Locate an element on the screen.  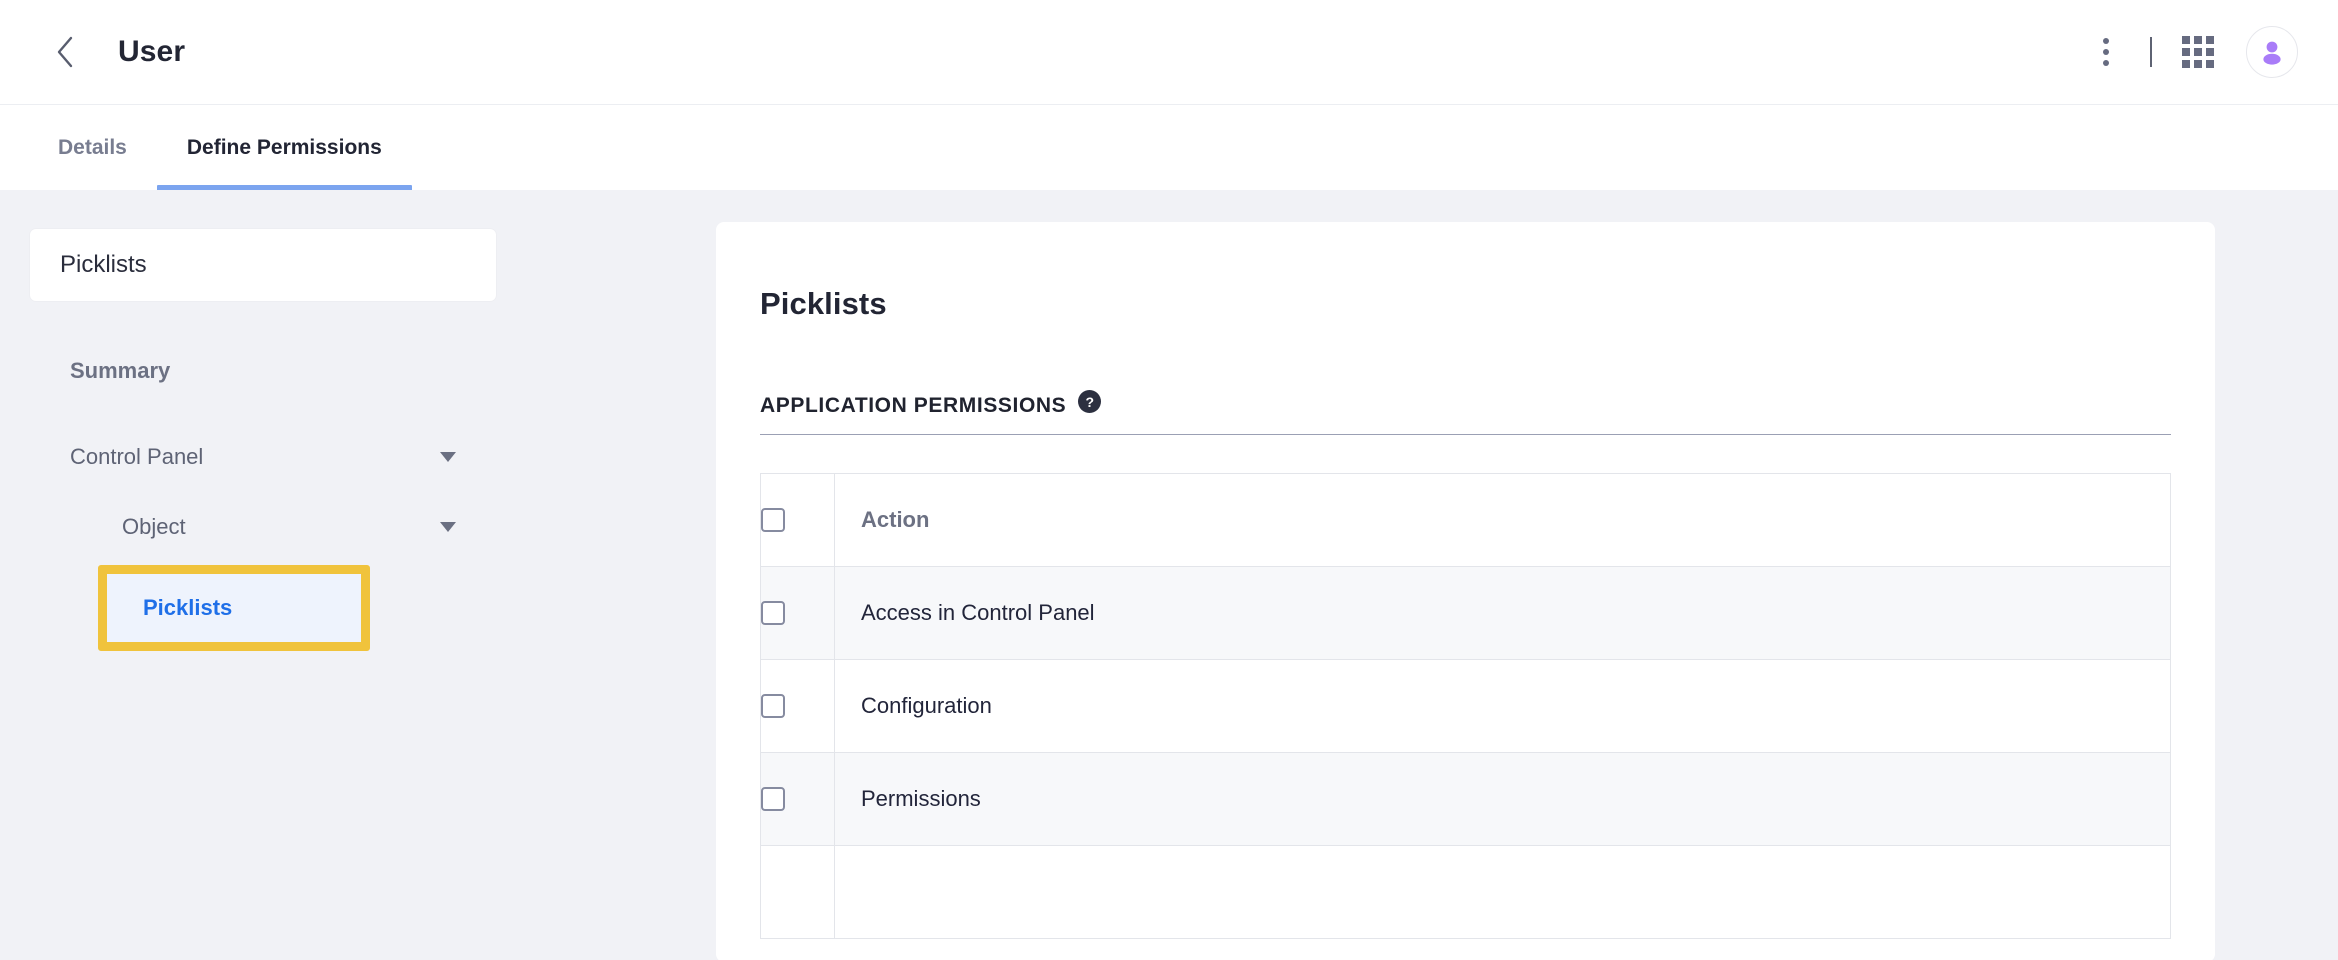
sidebar-item-label: Control Panel is located at coordinates (137, 456).